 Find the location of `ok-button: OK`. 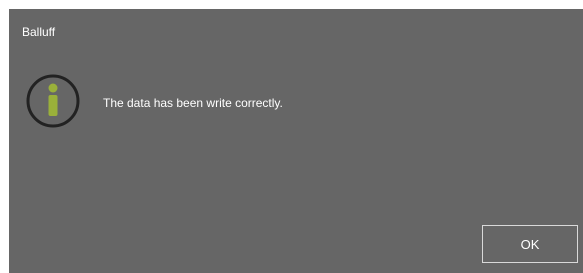

ok-button: OK is located at coordinates (530, 244).